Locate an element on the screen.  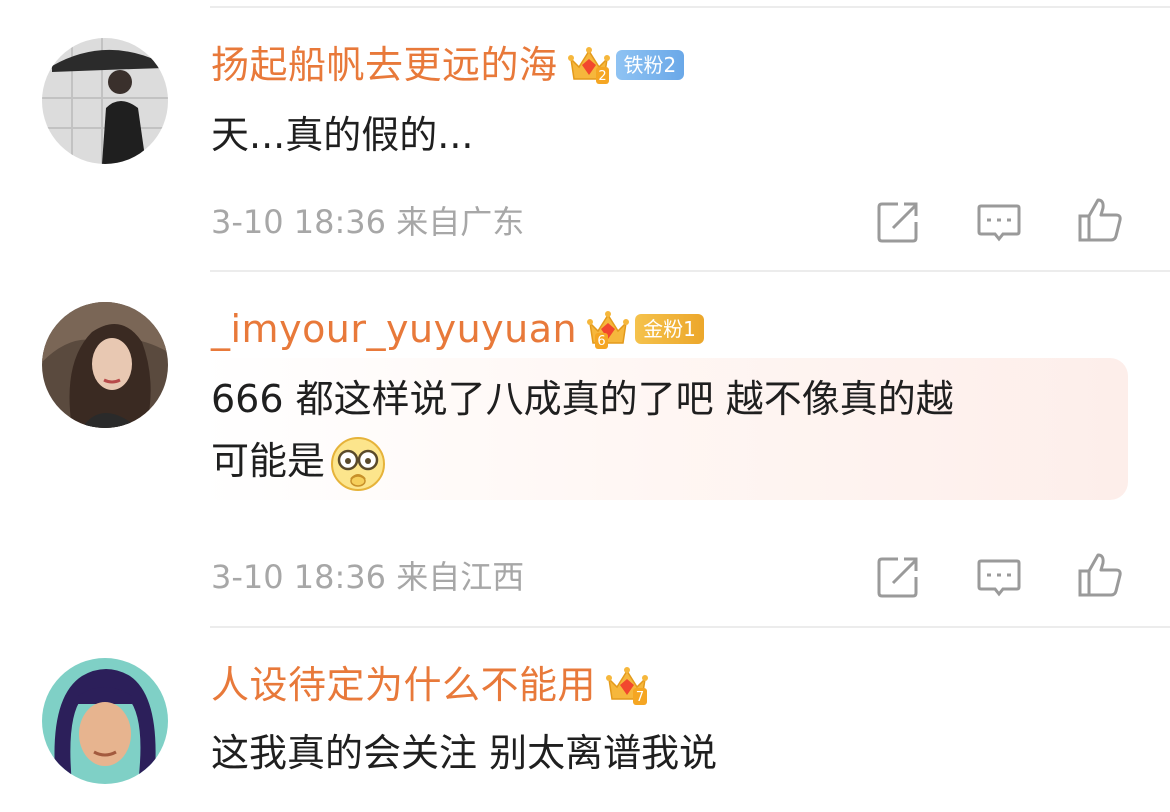
username: _imyour_yuyuyuan is located at coordinates (394, 329).